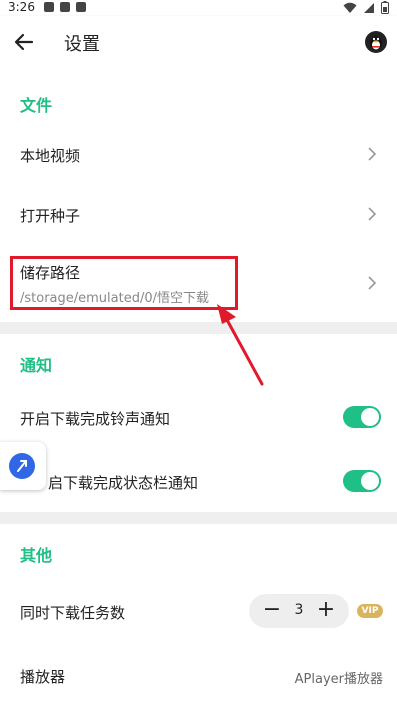 The height and width of the screenshot is (718, 397). Describe the element at coordinates (240, 345) in the screenshot. I see `annotation-arrow` at that location.